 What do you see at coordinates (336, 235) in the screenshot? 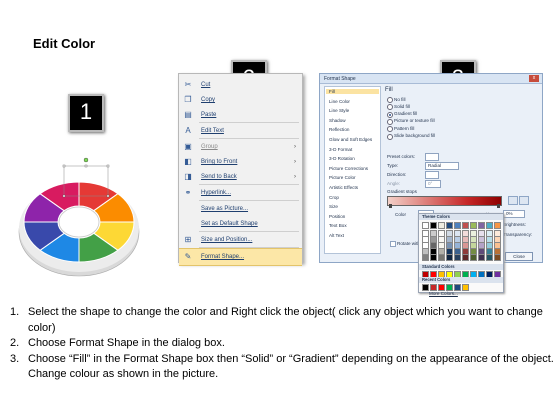
I see `nav-item: Alt Text` at bounding box center [336, 235].